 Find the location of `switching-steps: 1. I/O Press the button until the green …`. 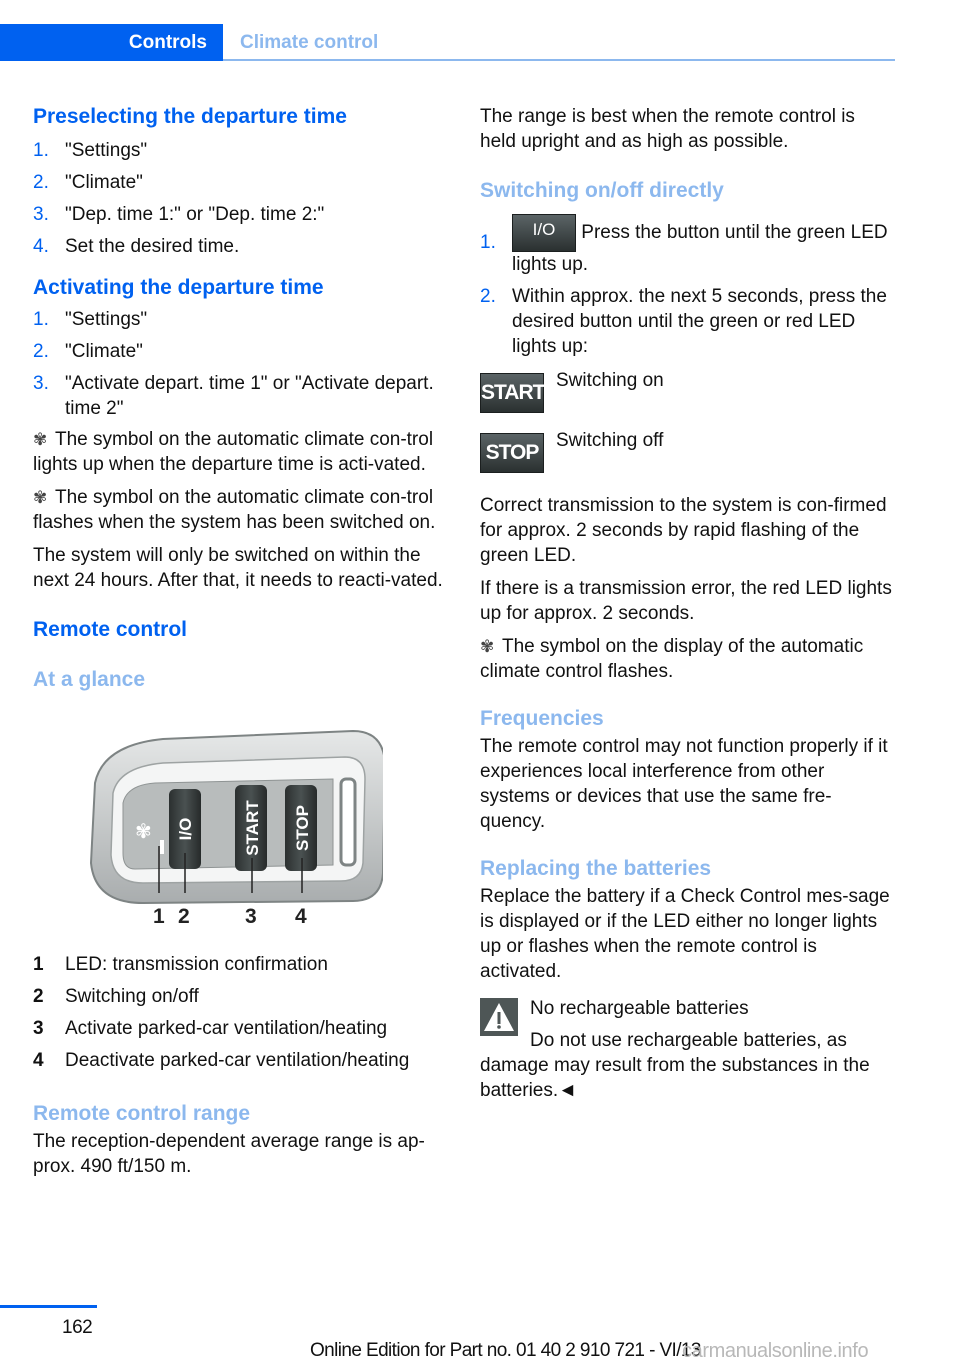

switching-steps: 1. I/O Press the button until the green … is located at coordinates (686, 286).